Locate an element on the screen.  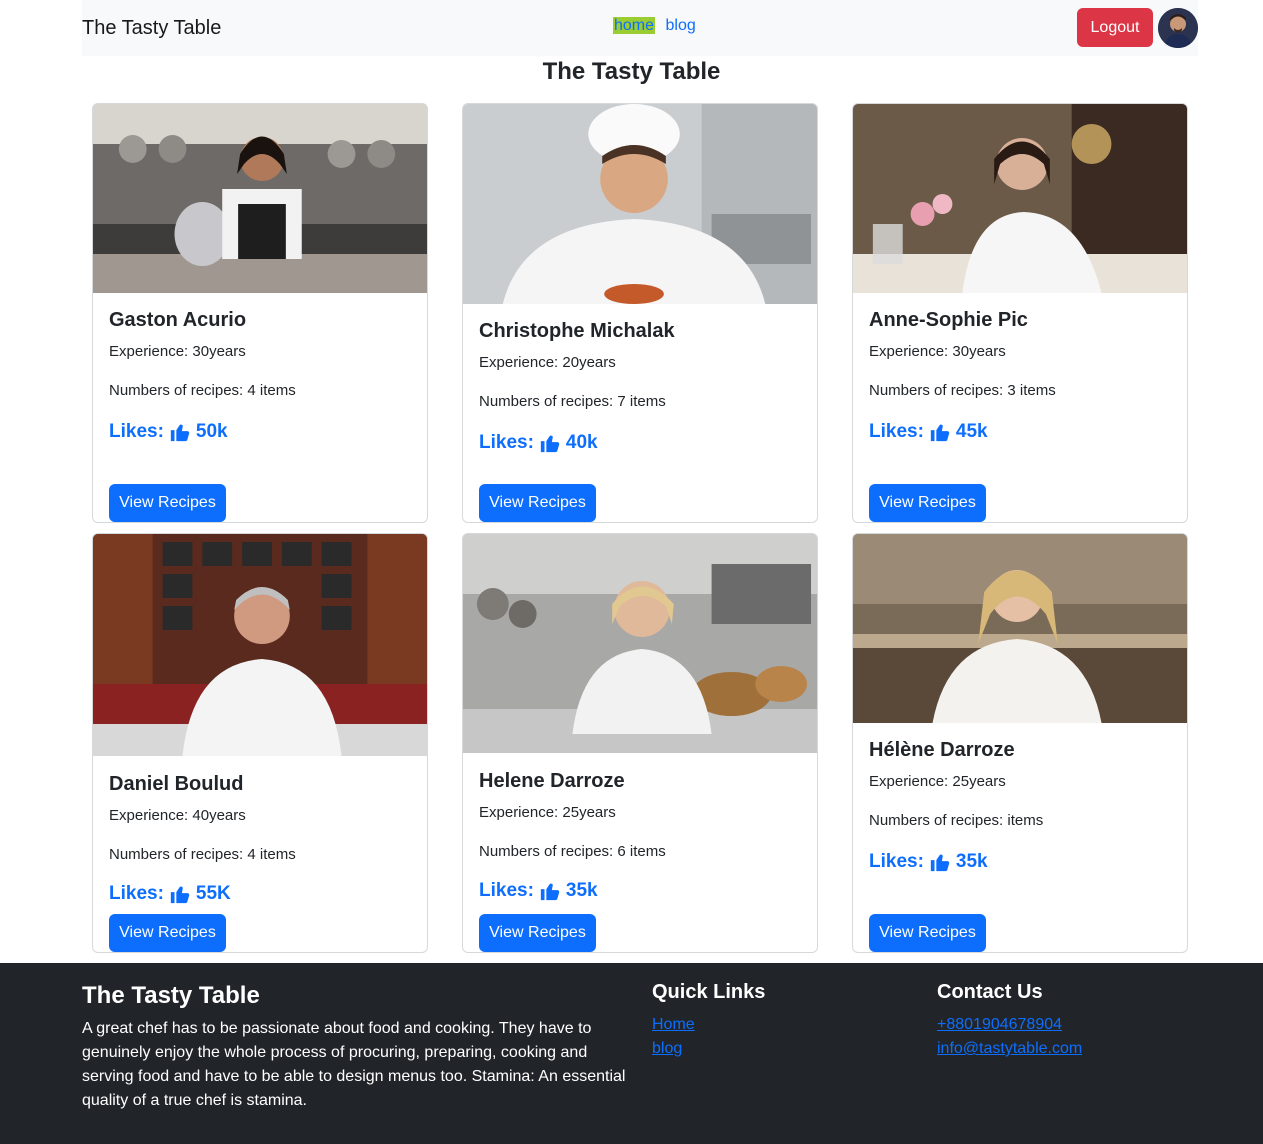
likes-count: 40k is located at coordinates (581, 442).